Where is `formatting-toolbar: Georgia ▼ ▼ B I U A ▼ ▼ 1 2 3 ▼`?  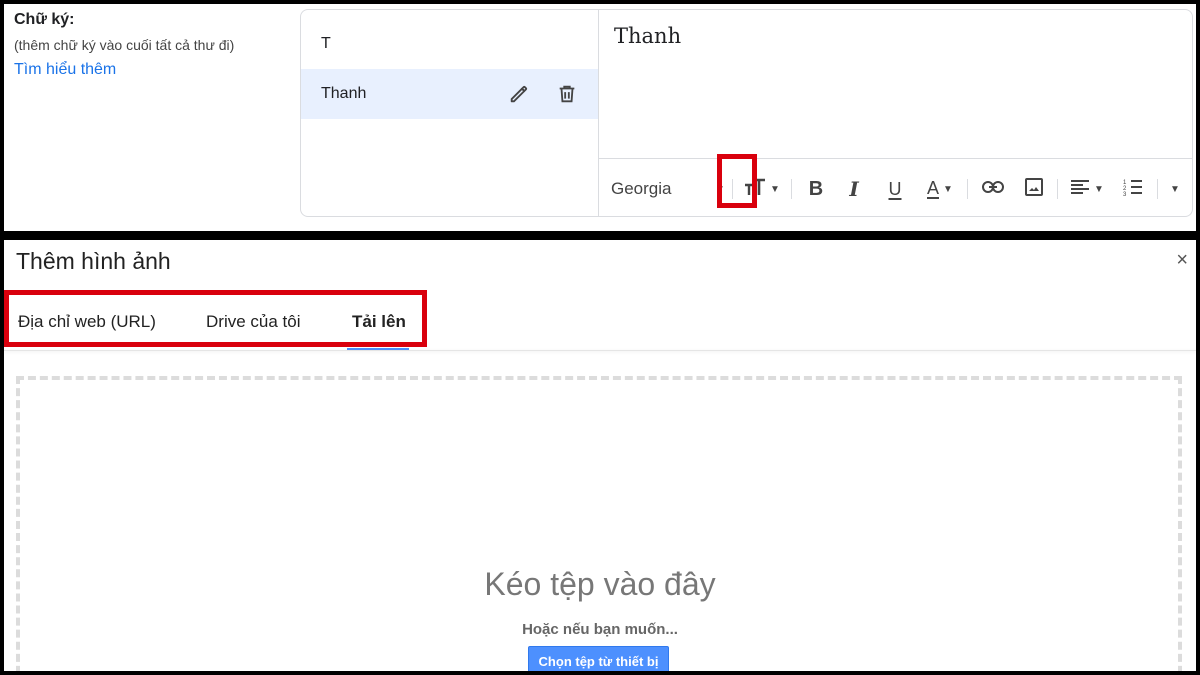 formatting-toolbar: Georgia ▼ ▼ B I U A ▼ ▼ 1 2 3 ▼ is located at coordinates (895, 187).